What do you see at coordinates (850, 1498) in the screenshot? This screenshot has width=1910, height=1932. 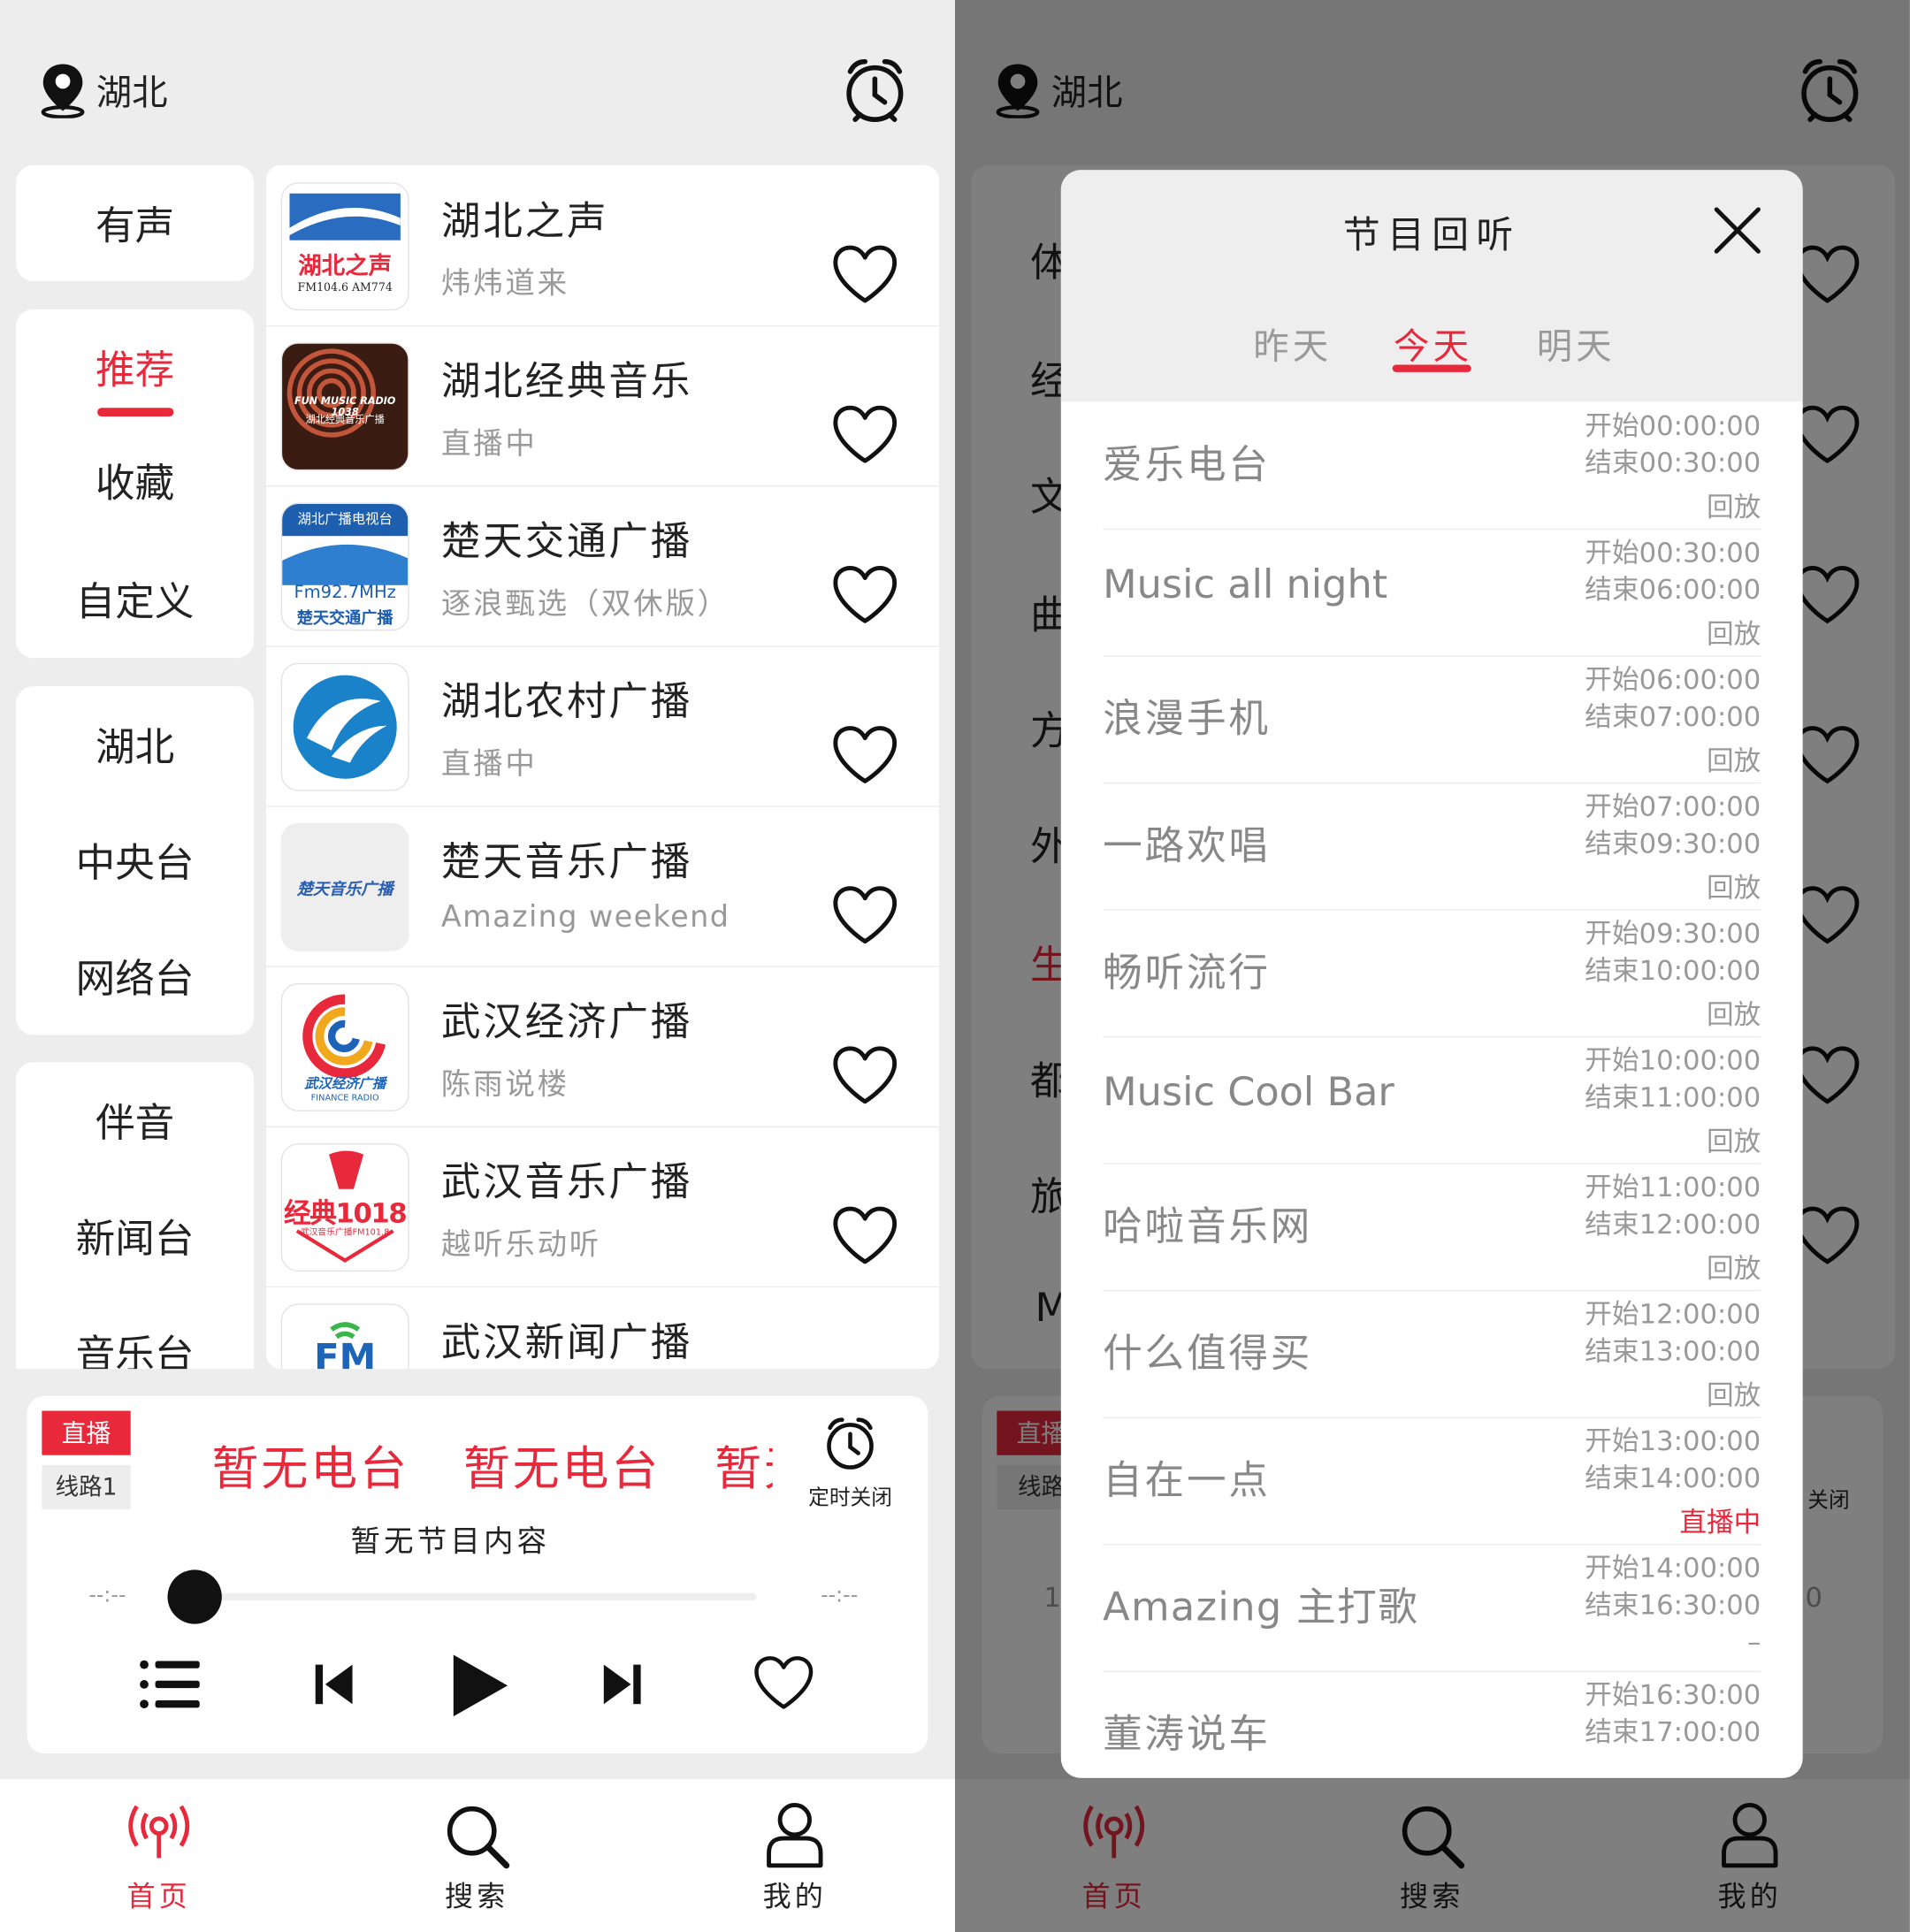 I see `sleep-timer-label: 定时关闭` at bounding box center [850, 1498].